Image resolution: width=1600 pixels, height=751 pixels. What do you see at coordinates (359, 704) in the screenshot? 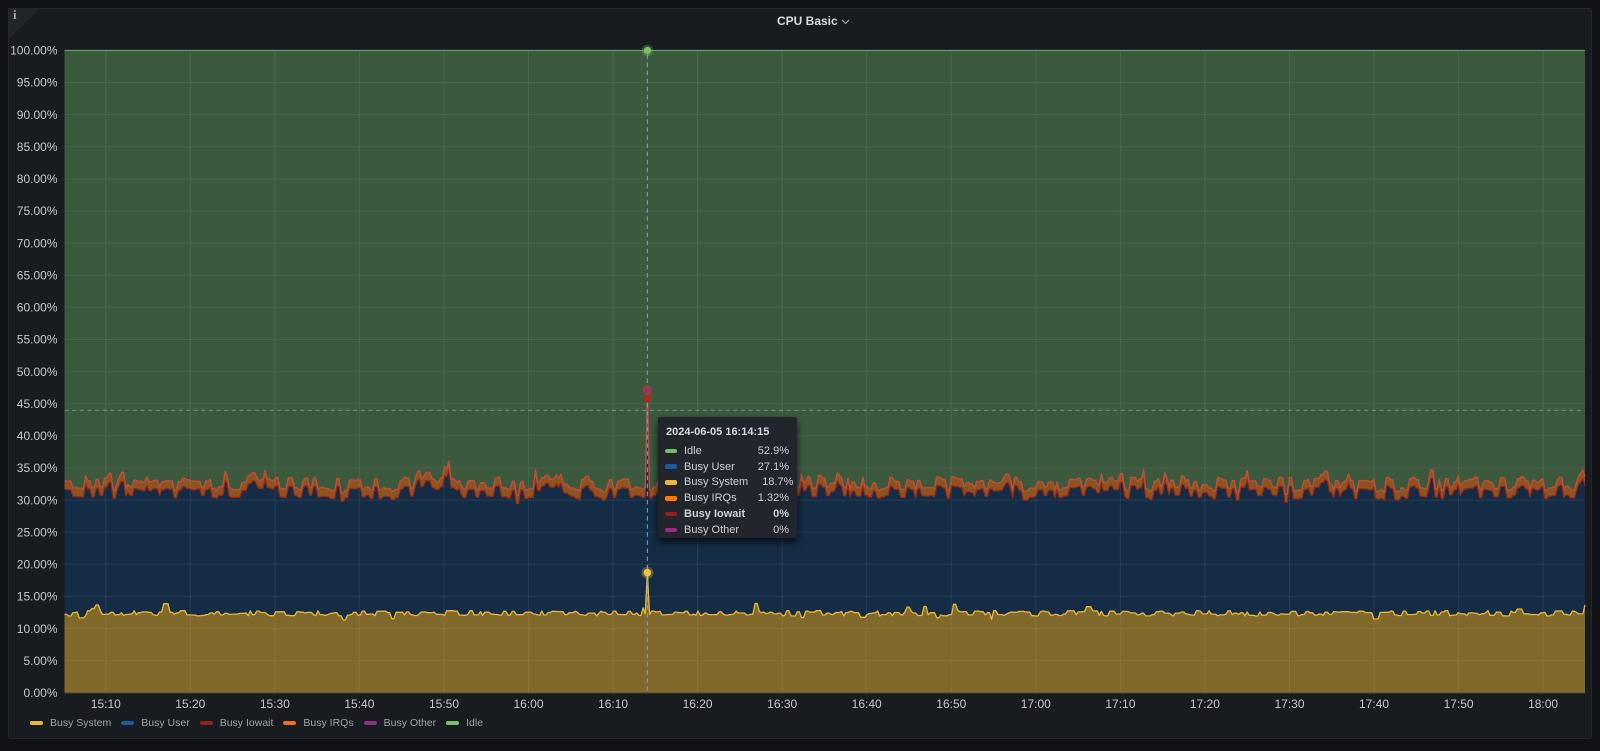
I see `svg-text: 15:40` at bounding box center [359, 704].